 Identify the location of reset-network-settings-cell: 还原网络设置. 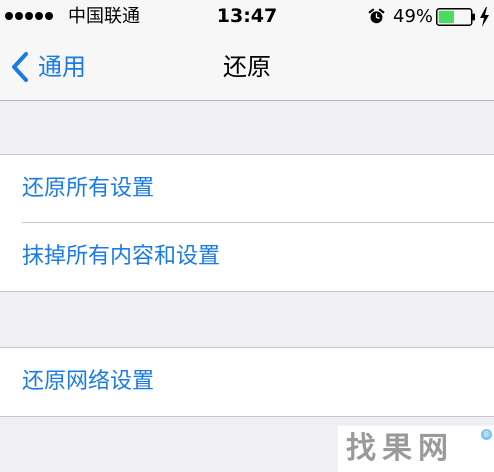
(247, 382).